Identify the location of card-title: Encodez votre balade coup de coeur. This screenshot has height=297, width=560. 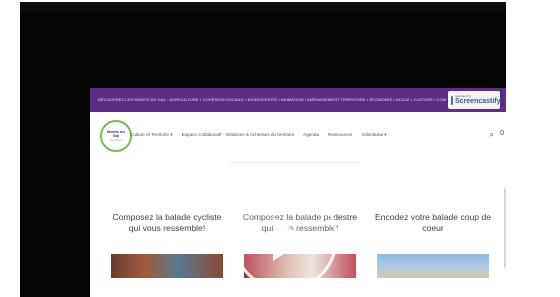
(433, 222).